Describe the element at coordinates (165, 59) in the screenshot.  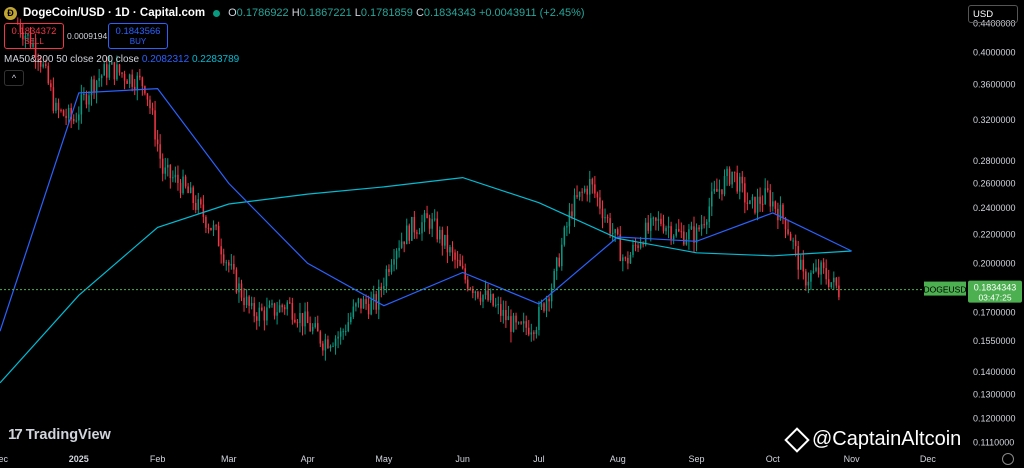
I see `ma50-value: 0.2082312` at that location.